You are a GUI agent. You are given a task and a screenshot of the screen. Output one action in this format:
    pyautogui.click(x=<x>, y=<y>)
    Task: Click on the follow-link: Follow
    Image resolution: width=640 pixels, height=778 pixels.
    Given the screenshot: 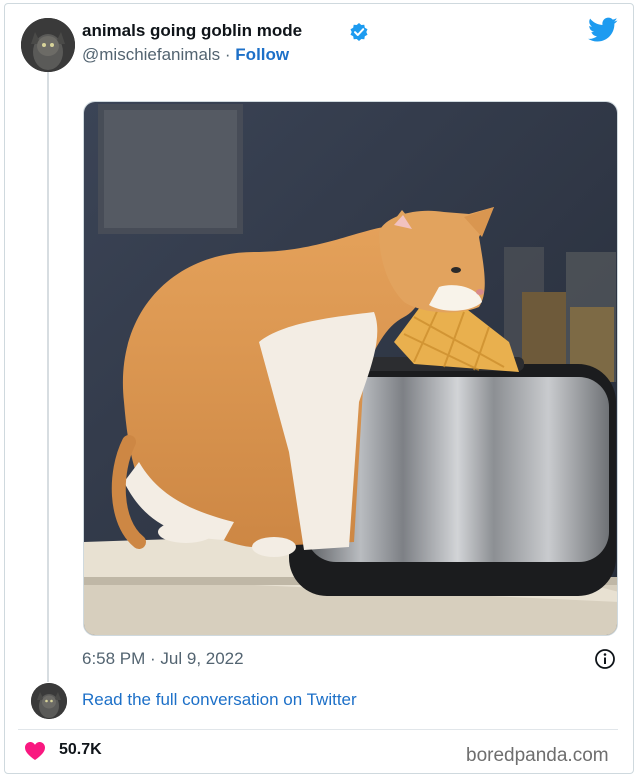 What is the action you would take?
    pyautogui.click(x=262, y=54)
    